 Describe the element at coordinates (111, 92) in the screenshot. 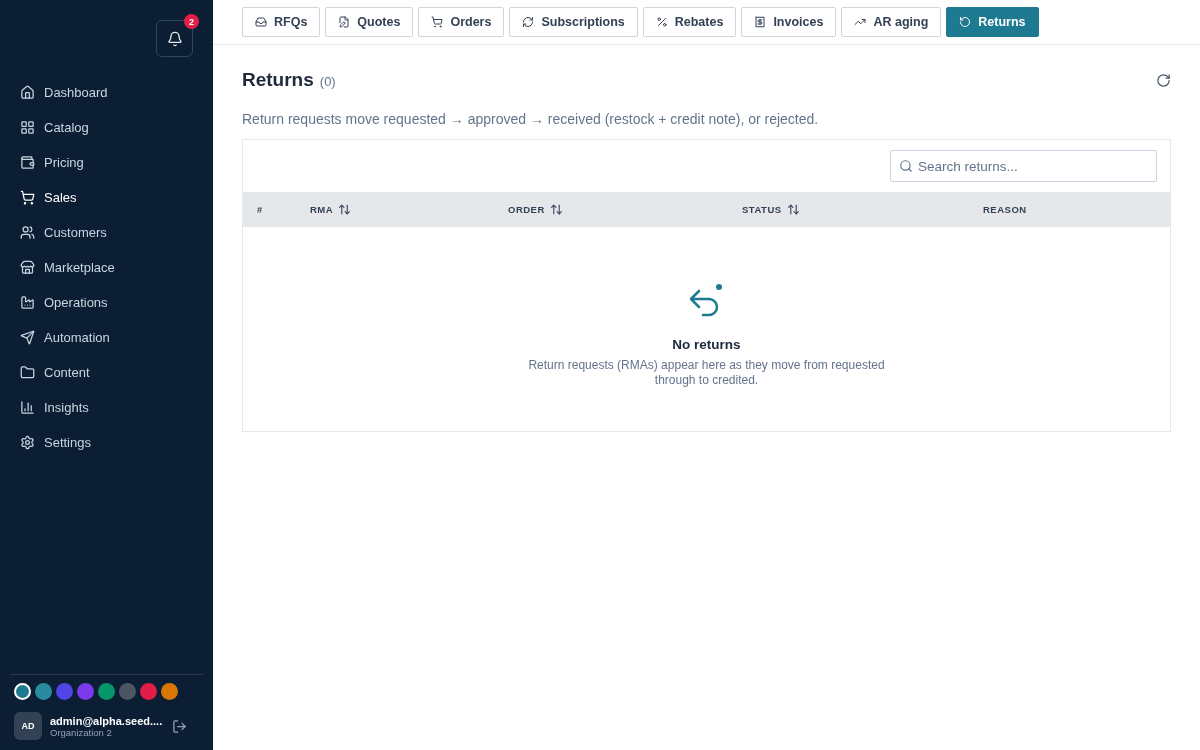

I see `sidebar-item: Dashboard` at that location.